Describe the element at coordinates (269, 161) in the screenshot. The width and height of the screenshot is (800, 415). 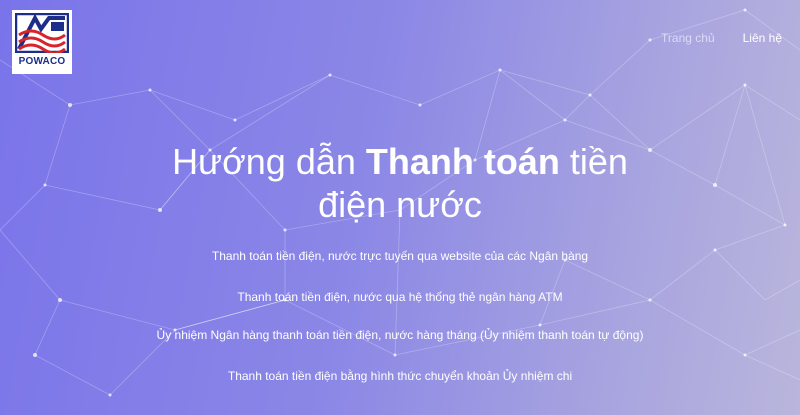
I see `title-part-1: Hướng dẫn` at that location.